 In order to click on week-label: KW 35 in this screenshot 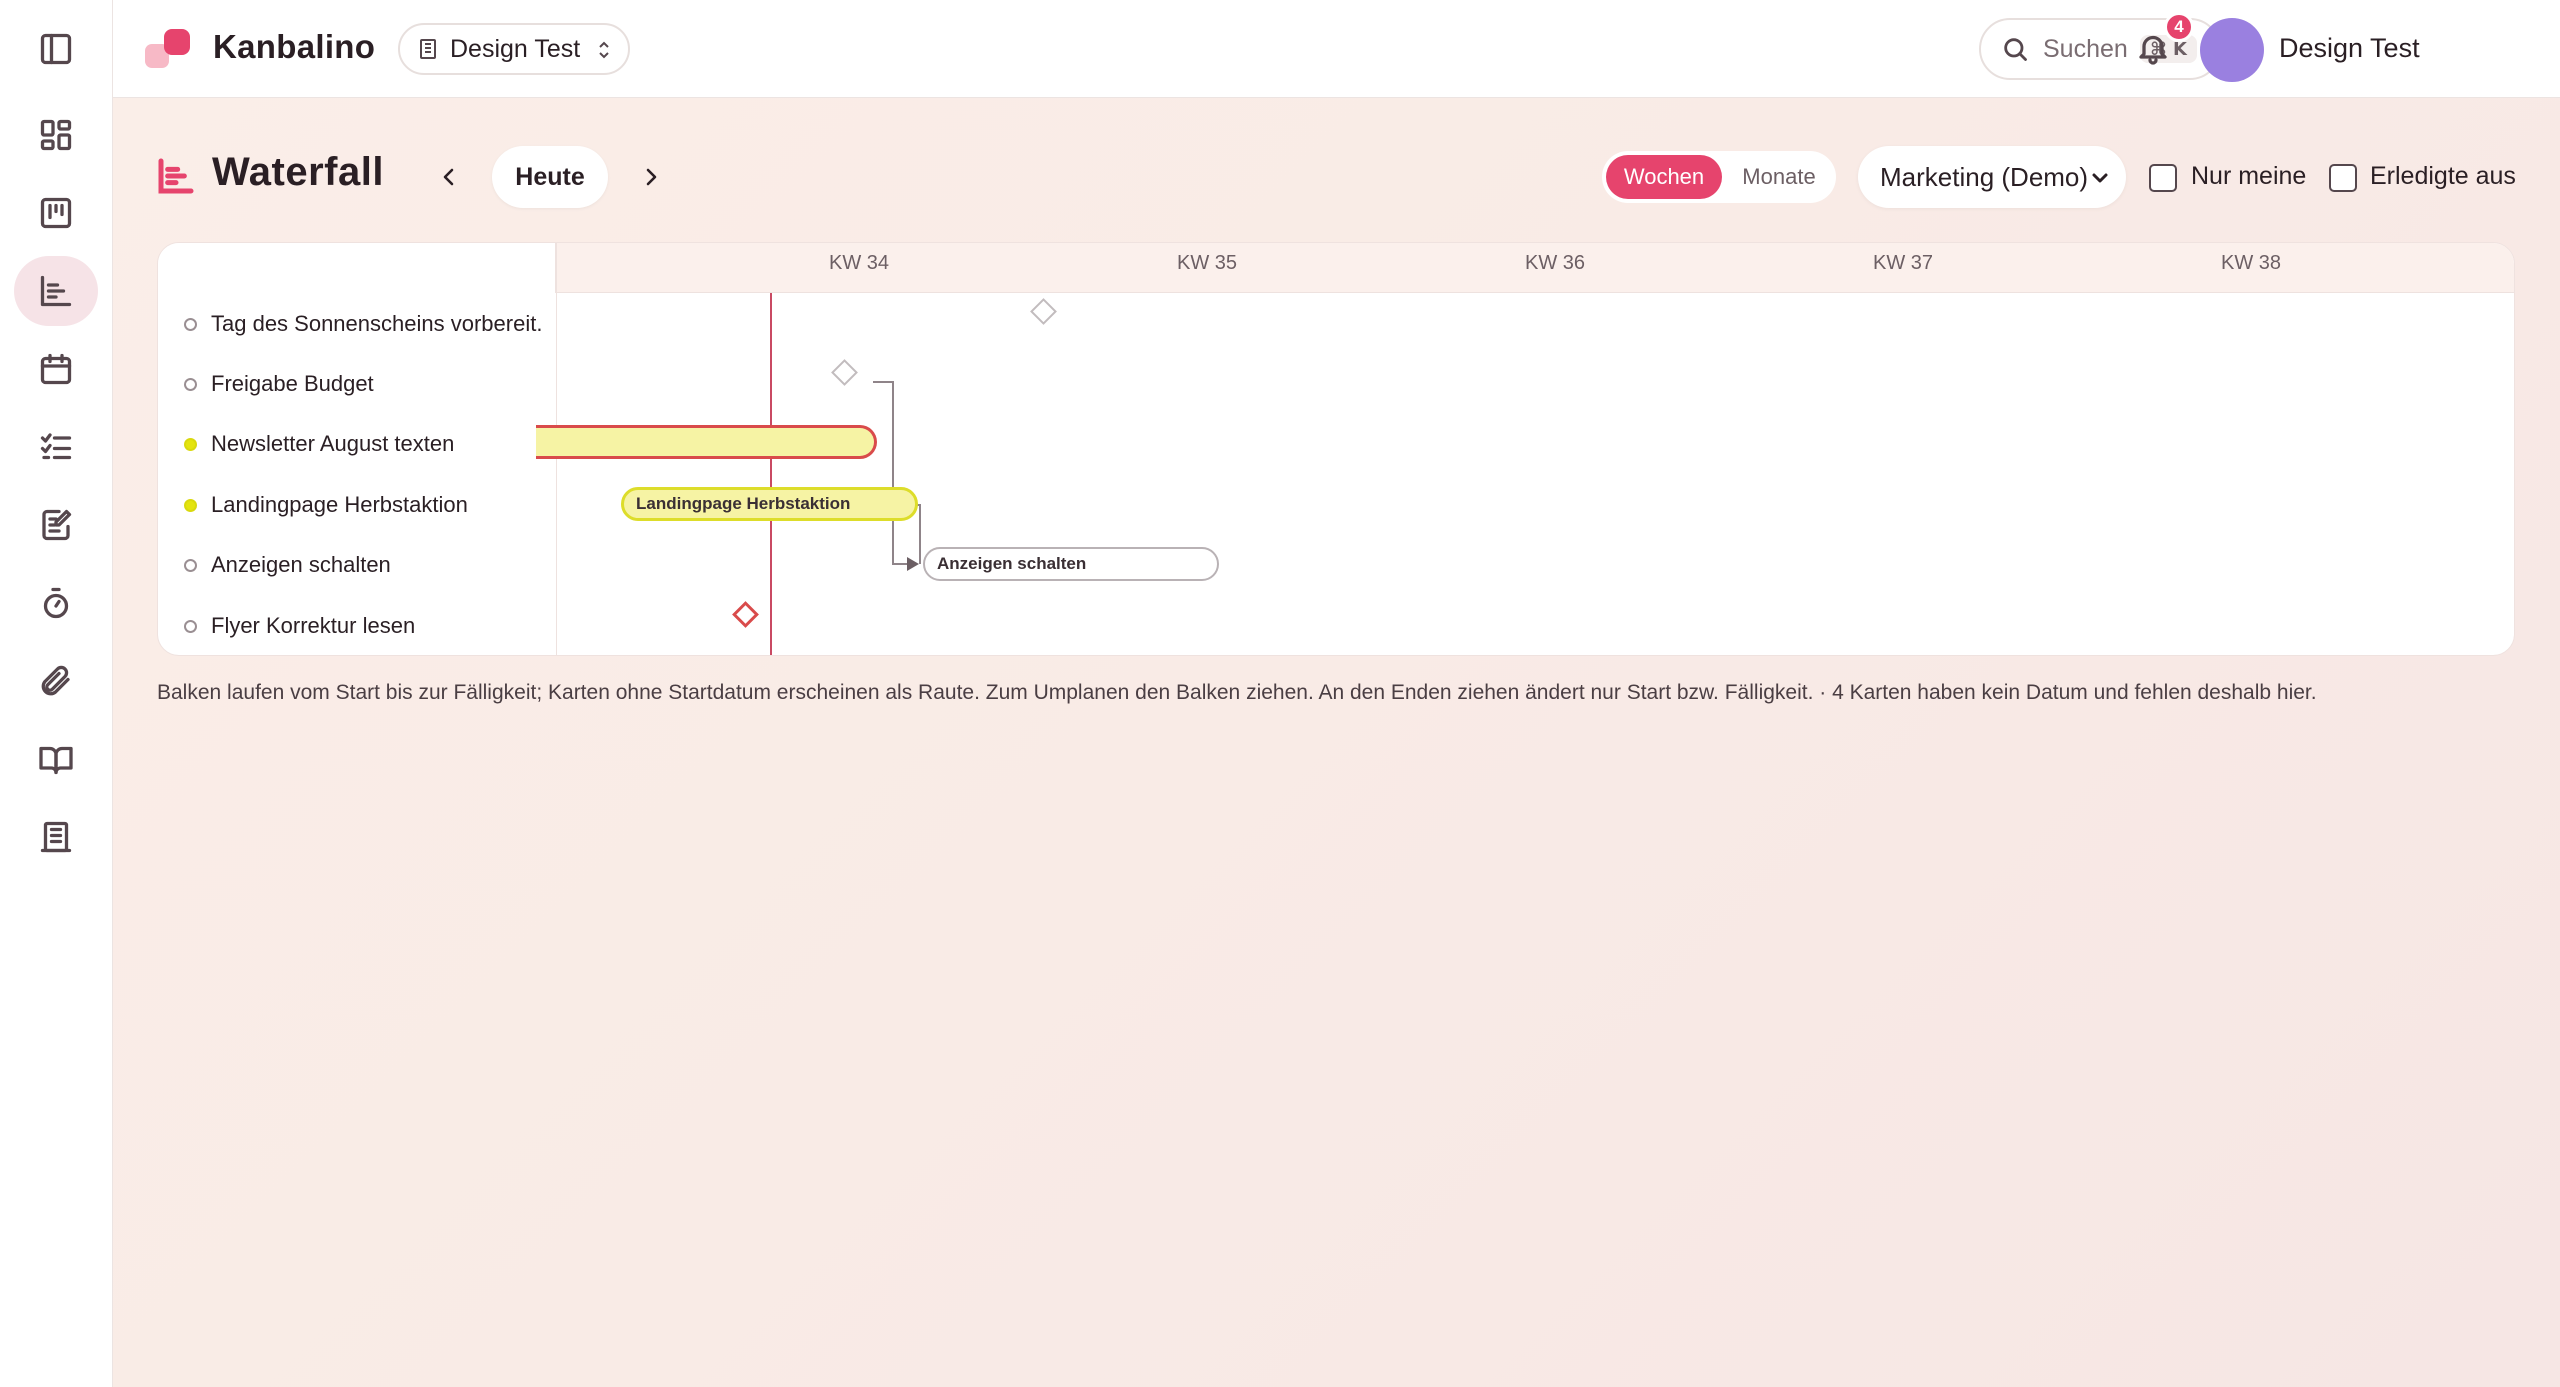, I will do `click(1207, 263)`.